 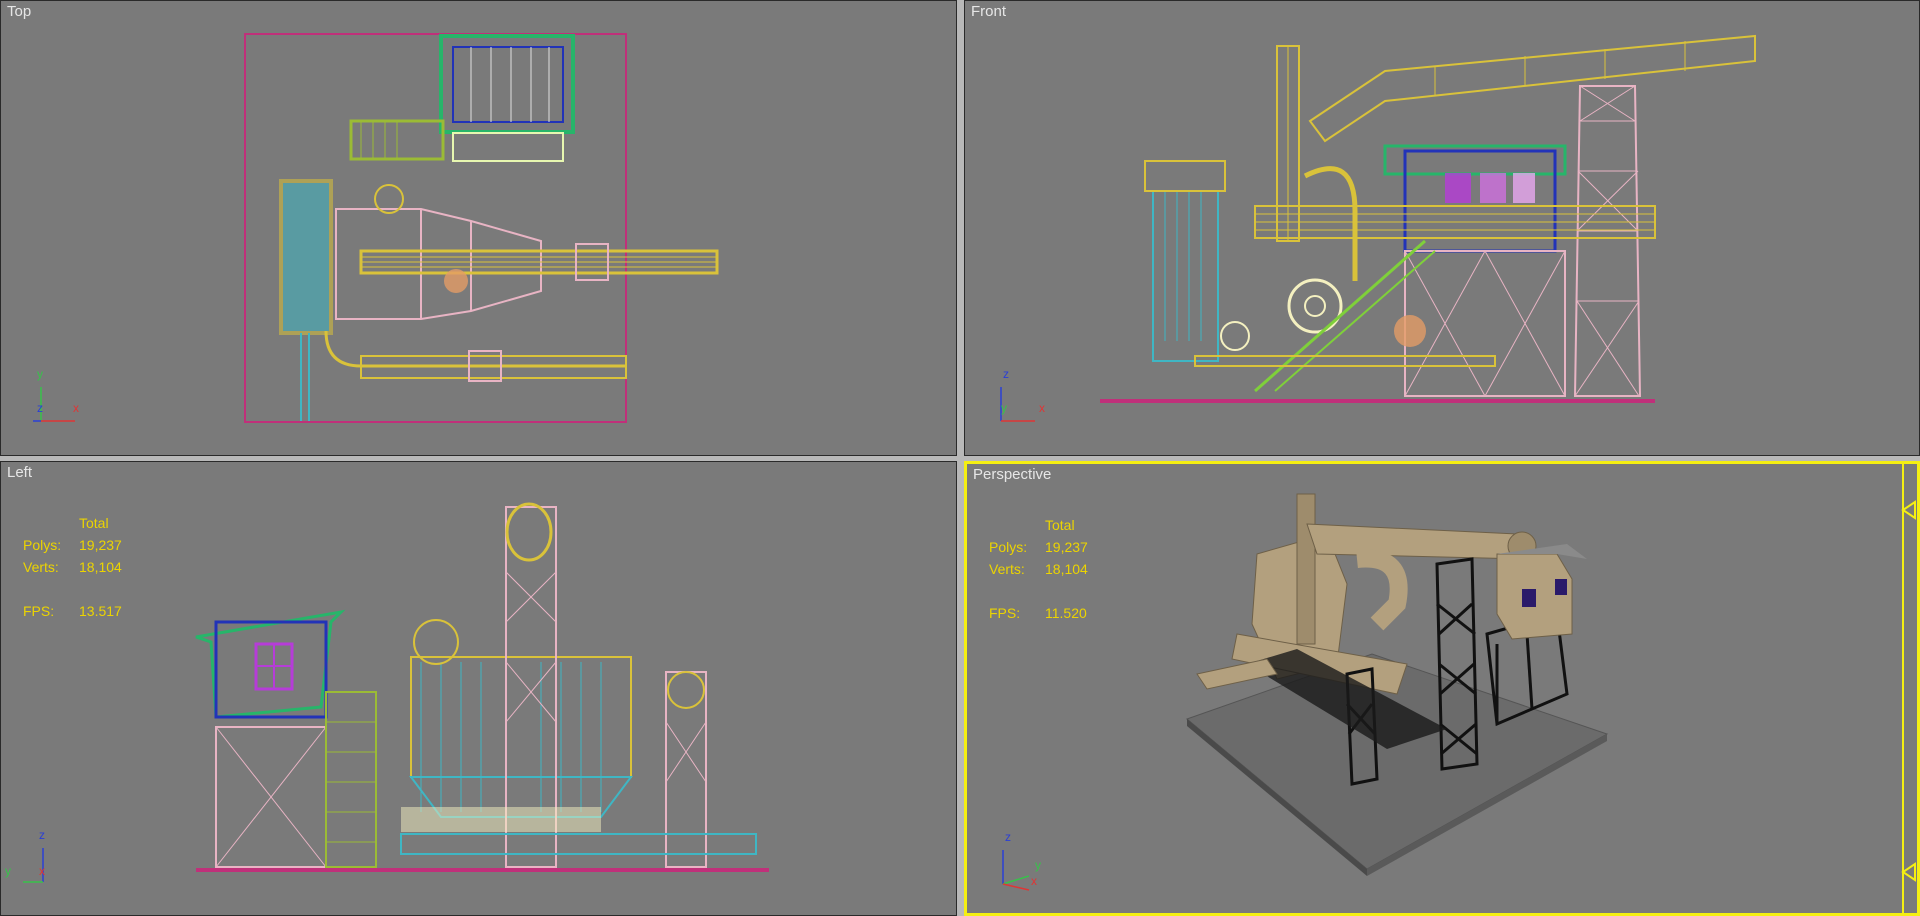 I want to click on fan-front, so click(x=1315, y=306).